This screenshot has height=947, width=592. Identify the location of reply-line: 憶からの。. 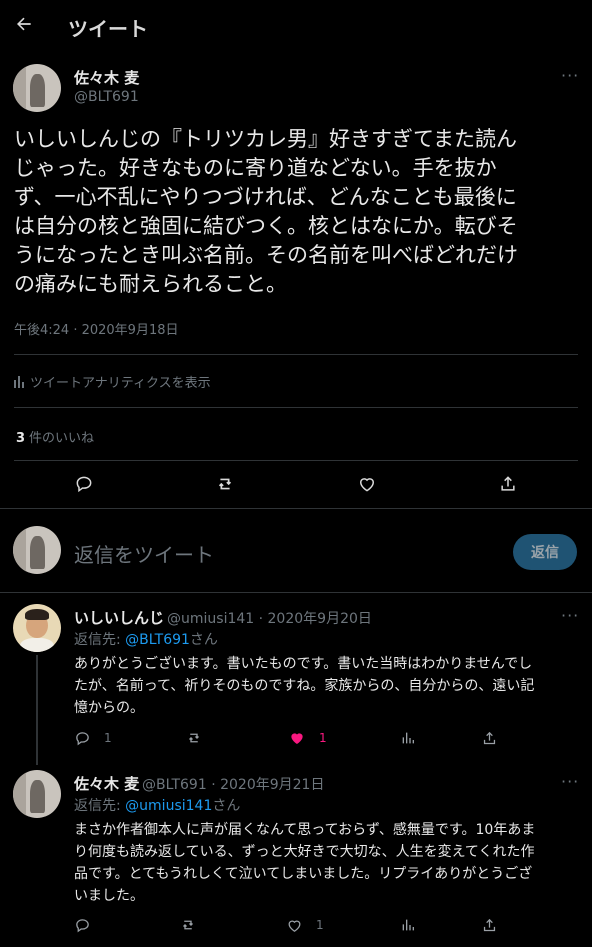
(109, 708).